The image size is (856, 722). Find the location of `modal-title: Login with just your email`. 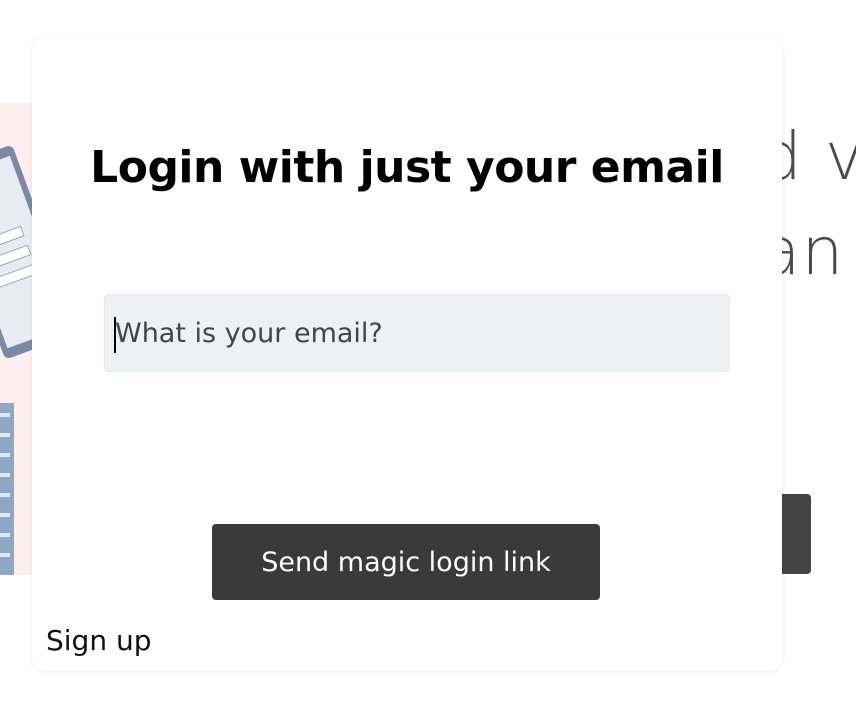

modal-title: Login with just your email is located at coordinates (407, 167).